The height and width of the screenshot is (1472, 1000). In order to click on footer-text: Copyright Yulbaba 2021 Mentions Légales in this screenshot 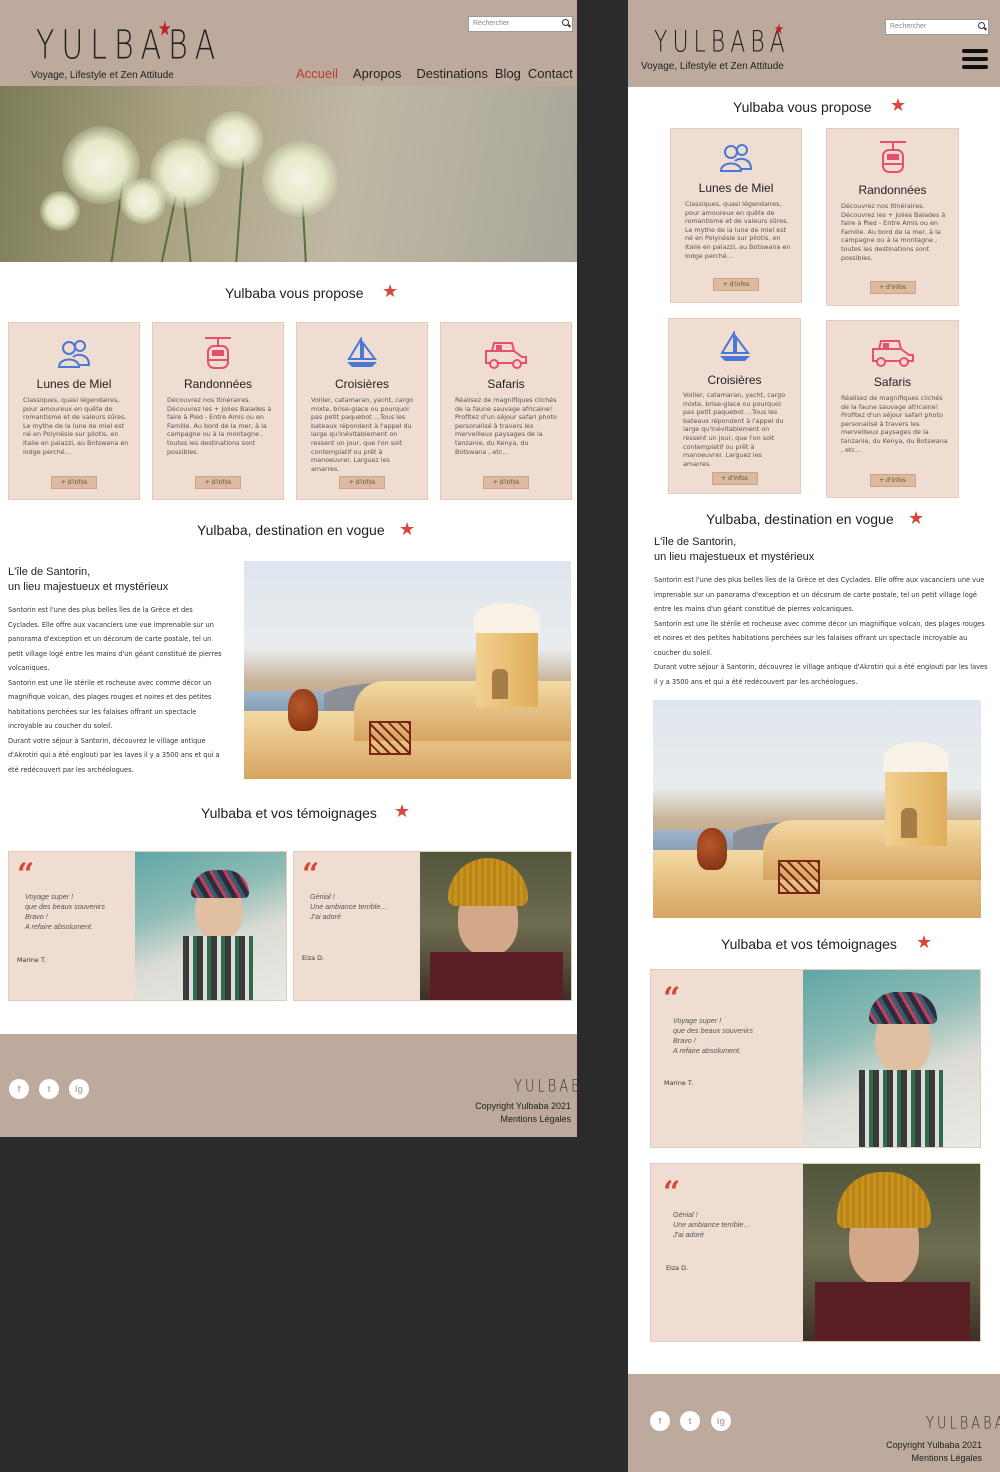, I will do `click(934, 1452)`.